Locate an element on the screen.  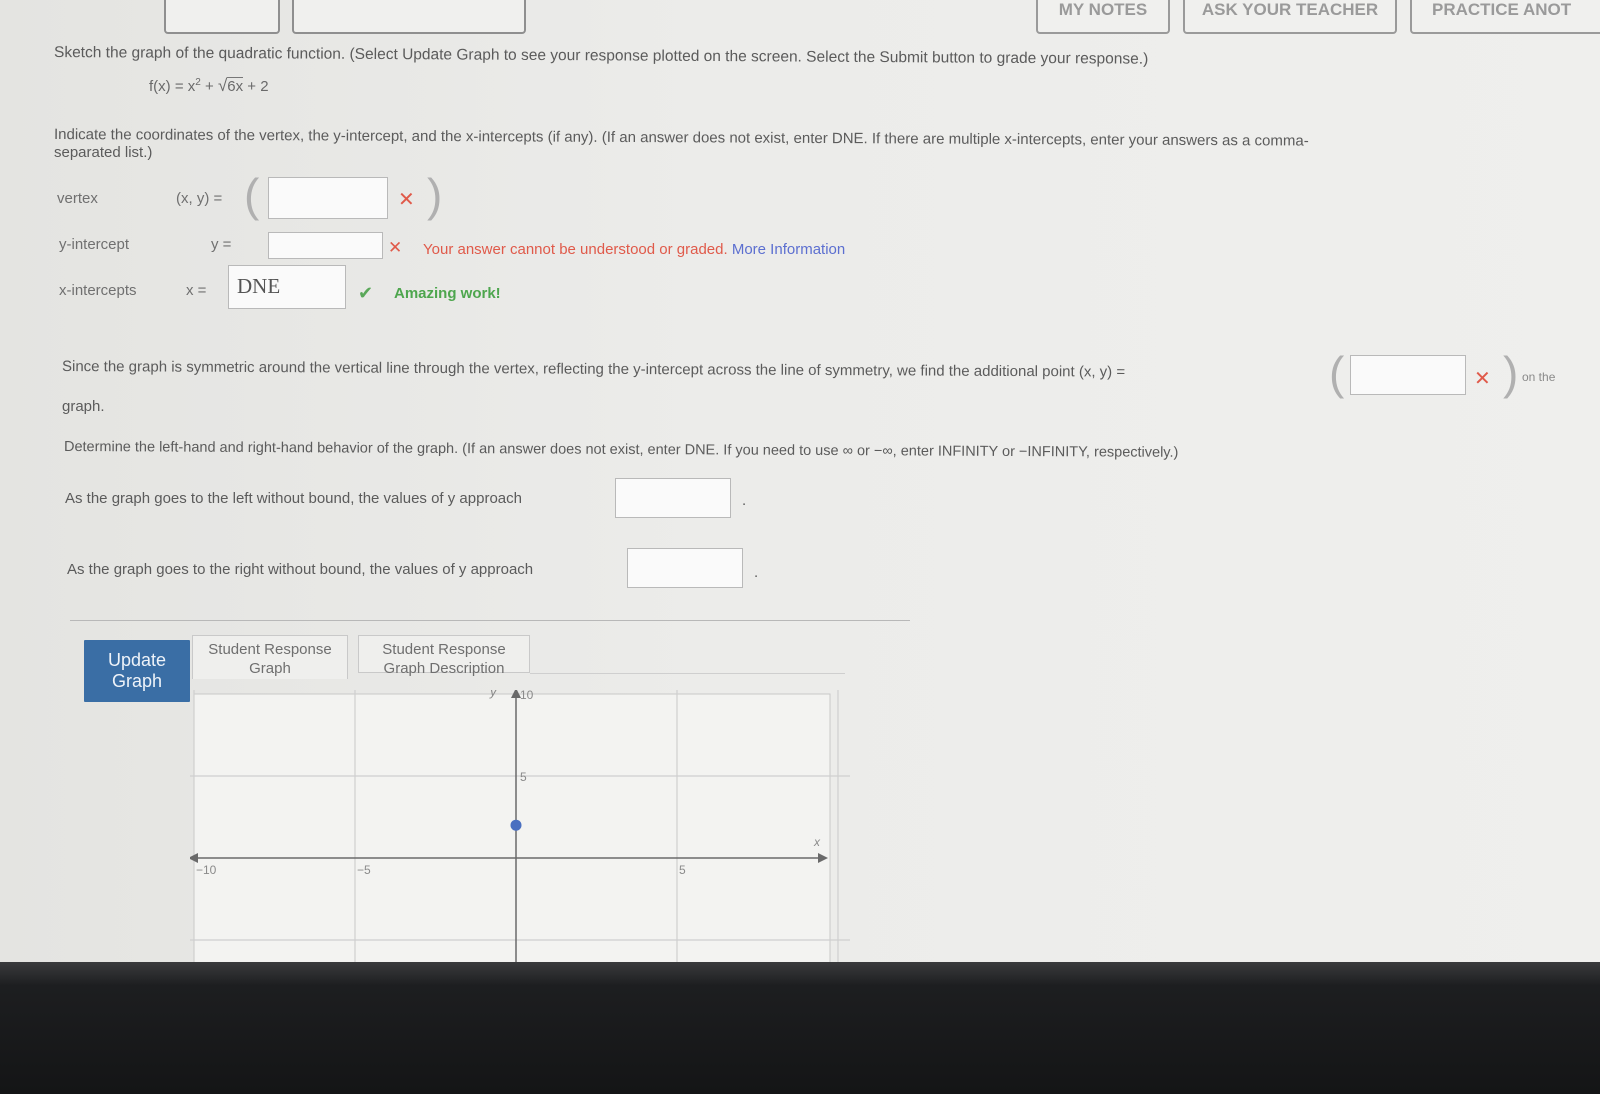
vertex-open-paren: ( is located at coordinates (252, 195).